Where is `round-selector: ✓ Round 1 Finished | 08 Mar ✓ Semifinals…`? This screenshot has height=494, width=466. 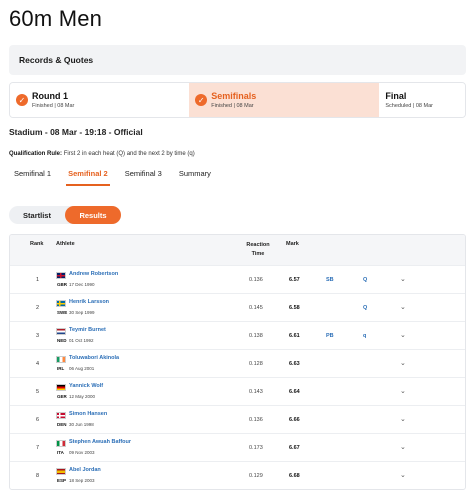
round-selector: ✓ Round 1 Finished | 08 Mar ✓ Semifinals… is located at coordinates (237, 100).